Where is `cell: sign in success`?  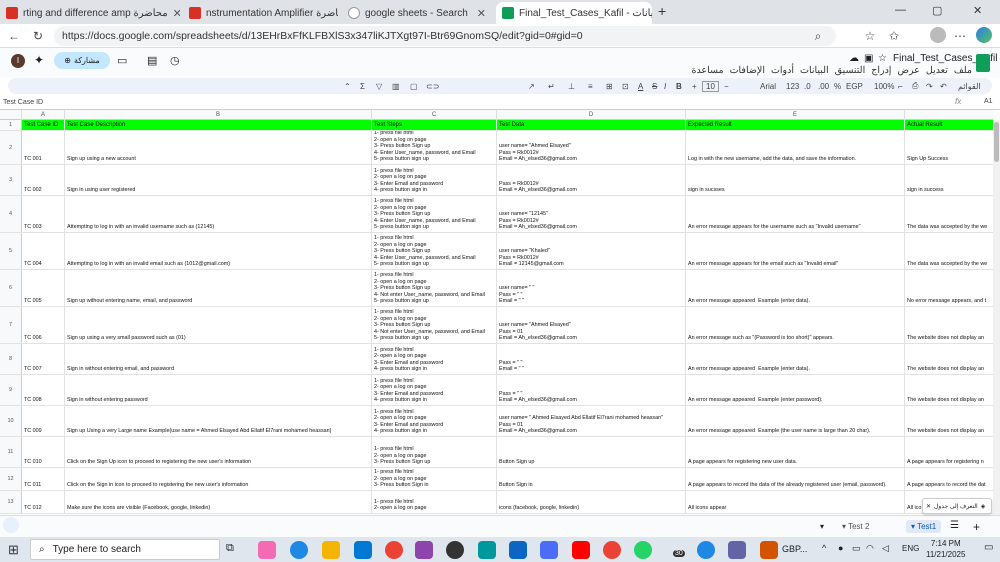
cell: sign in success is located at coordinates (949, 180).